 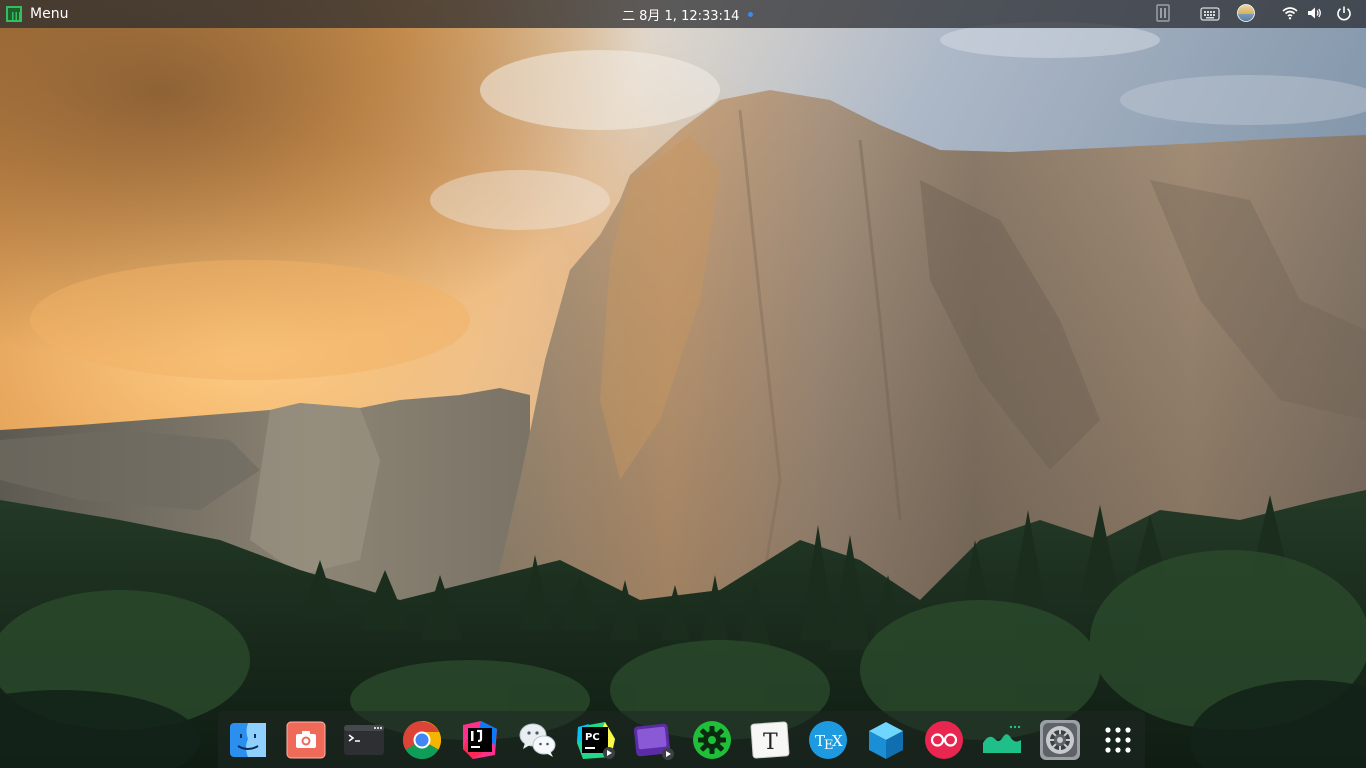 I want to click on dock-item-virtualbox, so click(x=886, y=740).